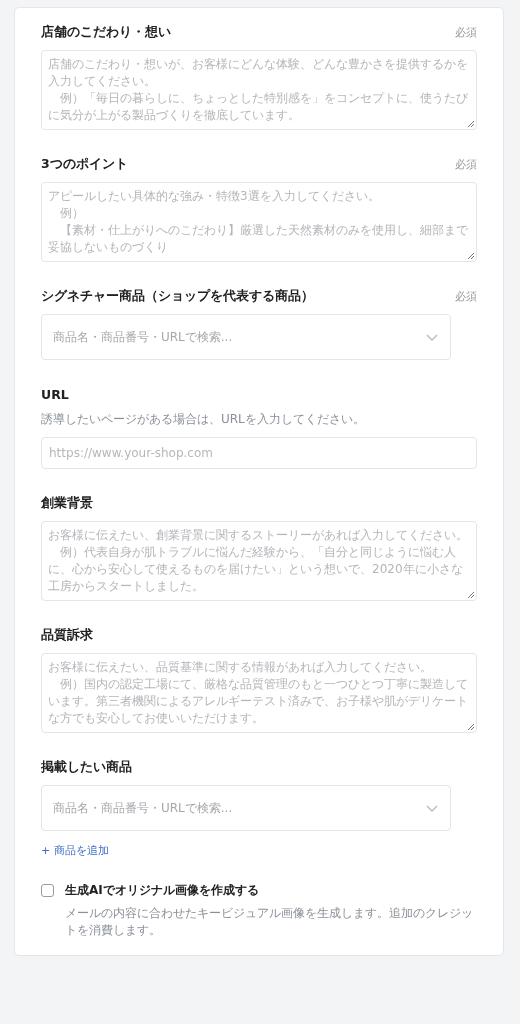 This screenshot has width=520, height=1024. What do you see at coordinates (214, 196) in the screenshot?
I see `placeholder-text: アピールしたい具体的な強み・特徴3選を入力してください。` at bounding box center [214, 196].